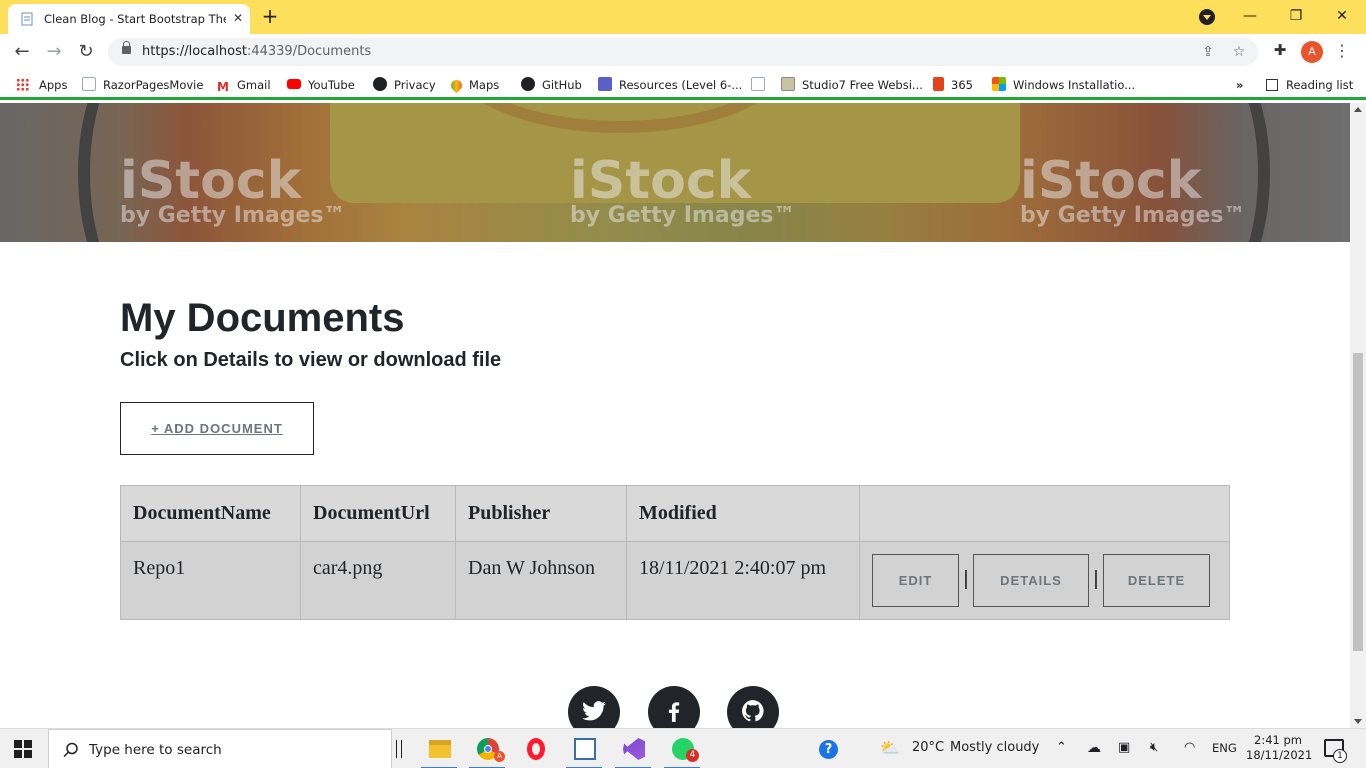  Describe the element at coordinates (1124, 747) in the screenshot. I see `device-icon: ▣` at that location.